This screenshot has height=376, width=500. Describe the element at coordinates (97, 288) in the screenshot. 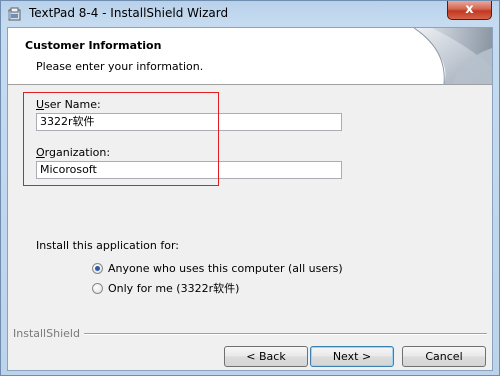

I see `radio-button-unchecked` at that location.